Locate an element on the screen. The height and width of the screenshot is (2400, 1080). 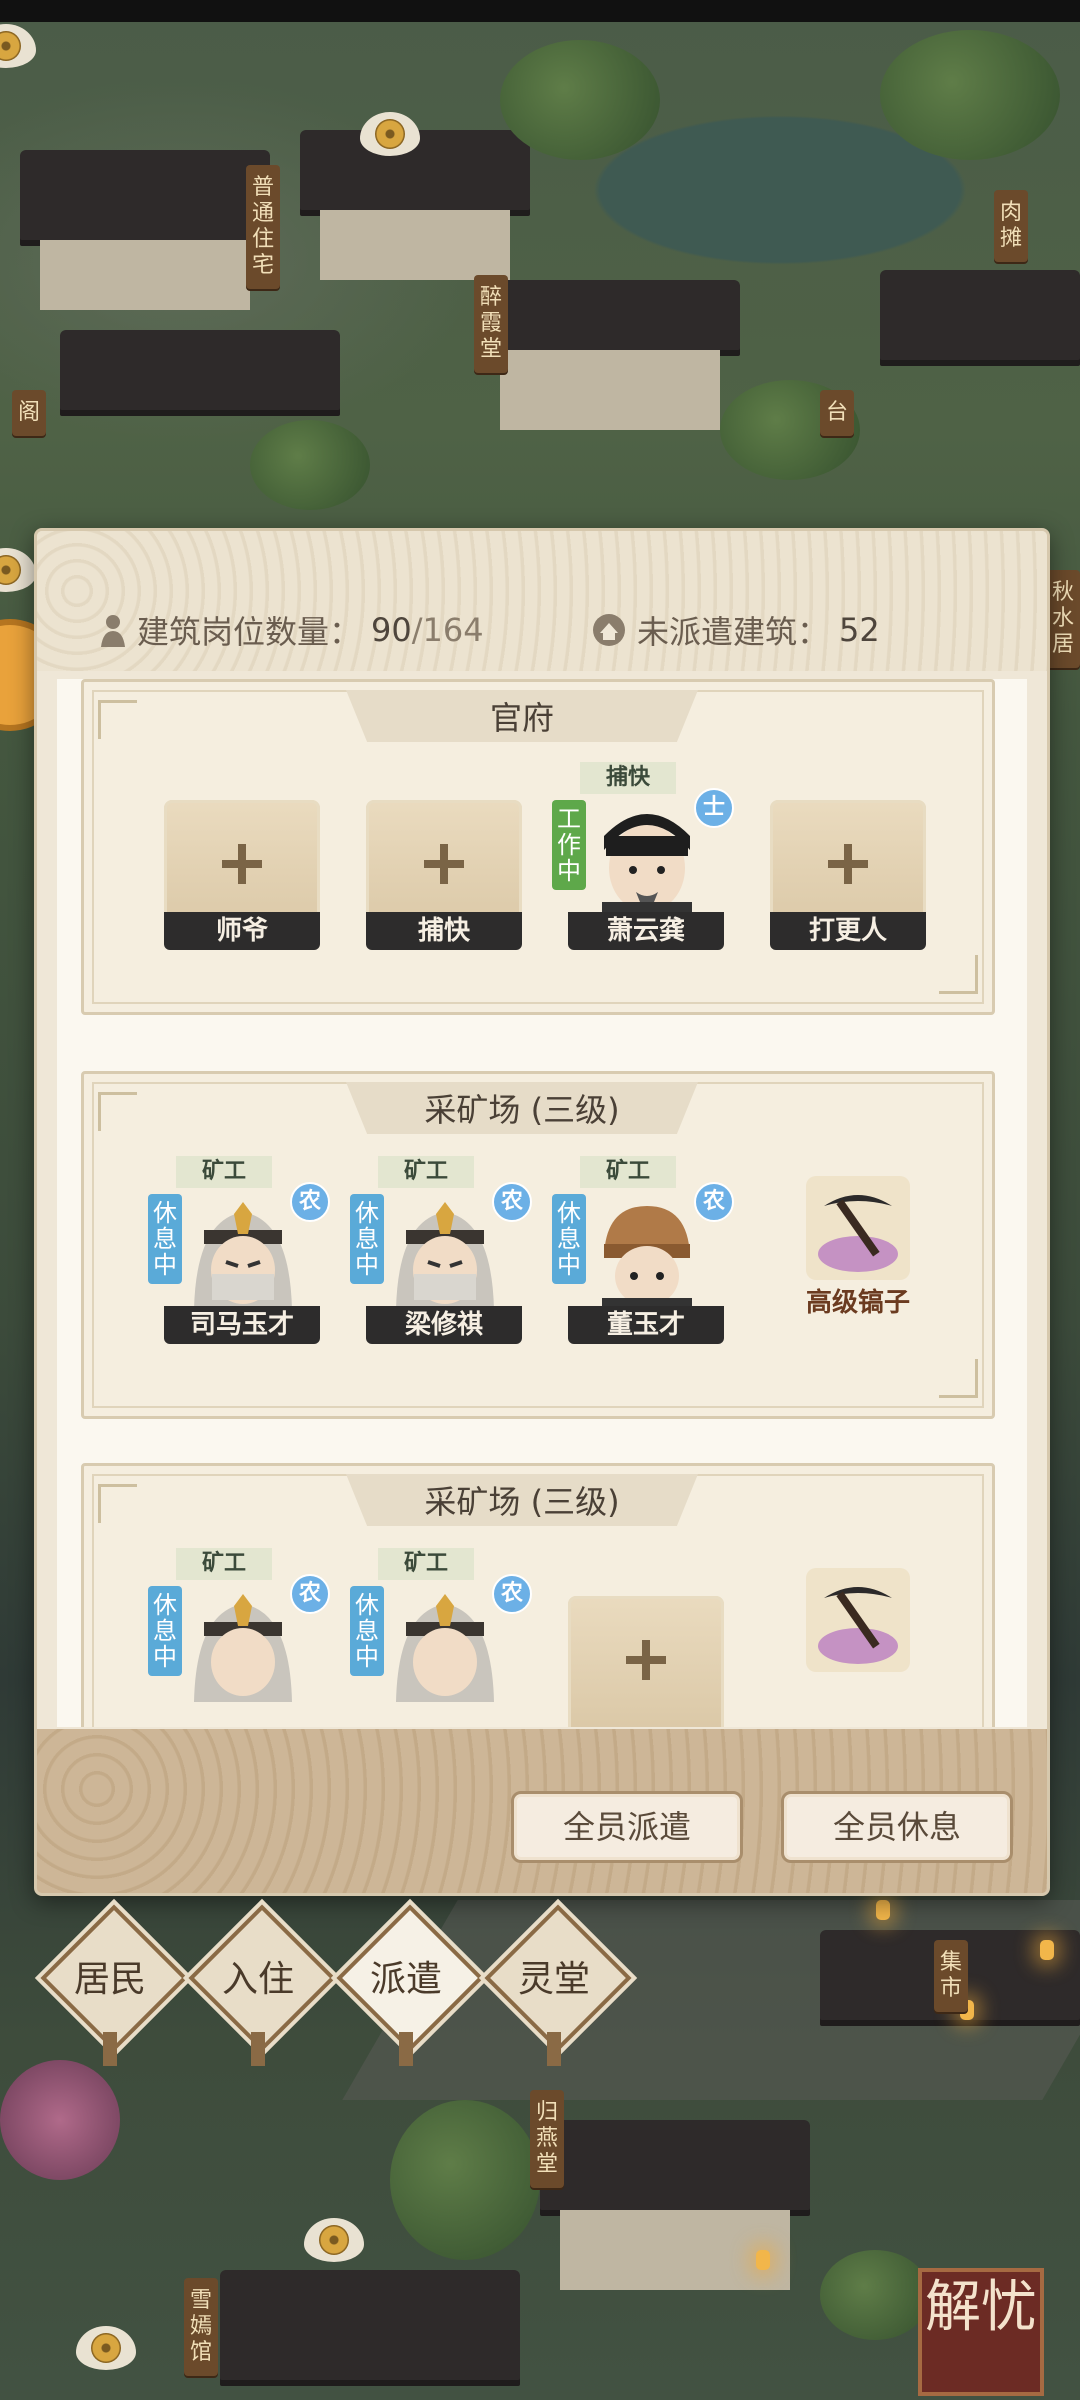
post-slot-empty is located at coordinates (646, 1661).